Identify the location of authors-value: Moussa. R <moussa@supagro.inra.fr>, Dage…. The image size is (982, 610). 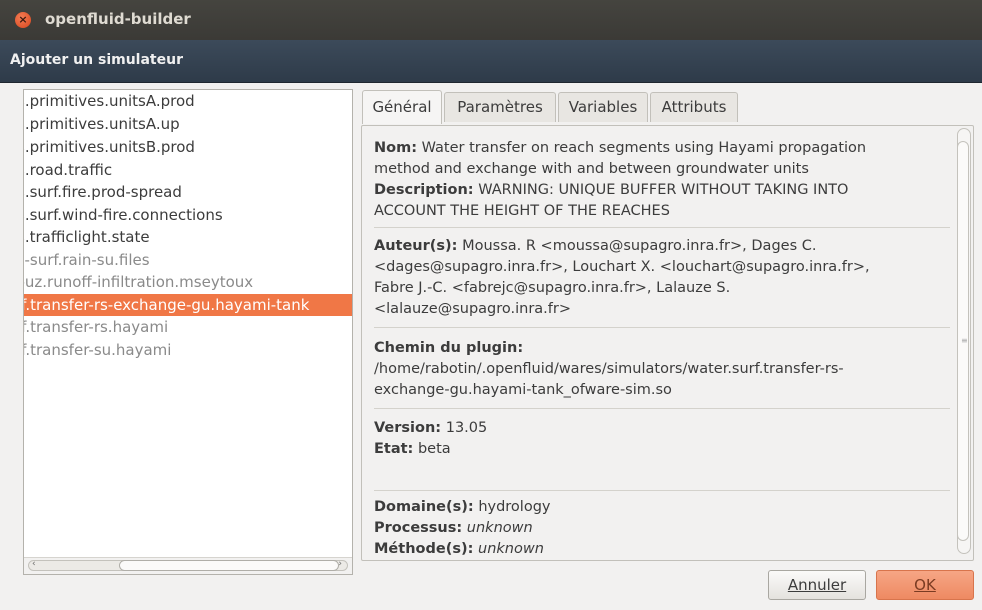
(639, 246).